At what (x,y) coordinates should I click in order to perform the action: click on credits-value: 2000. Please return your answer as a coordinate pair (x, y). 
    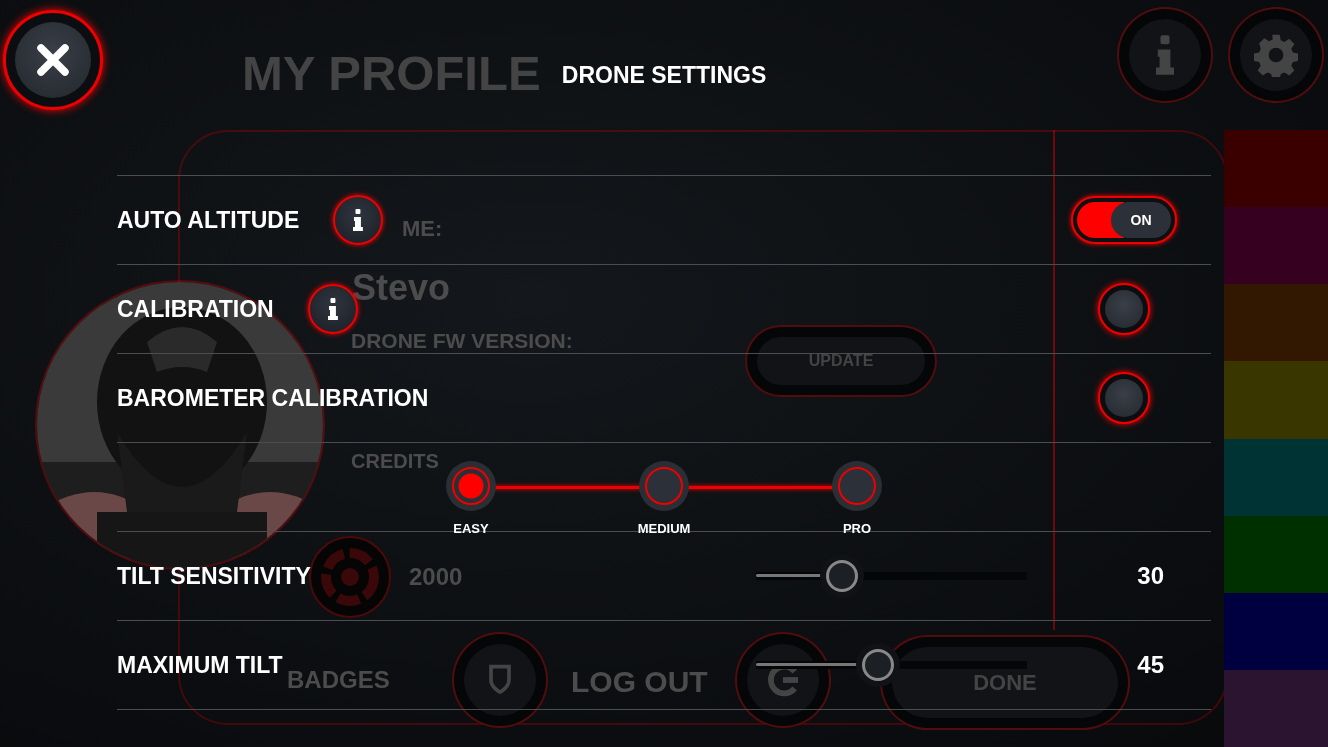
    Looking at the image, I should click on (436, 577).